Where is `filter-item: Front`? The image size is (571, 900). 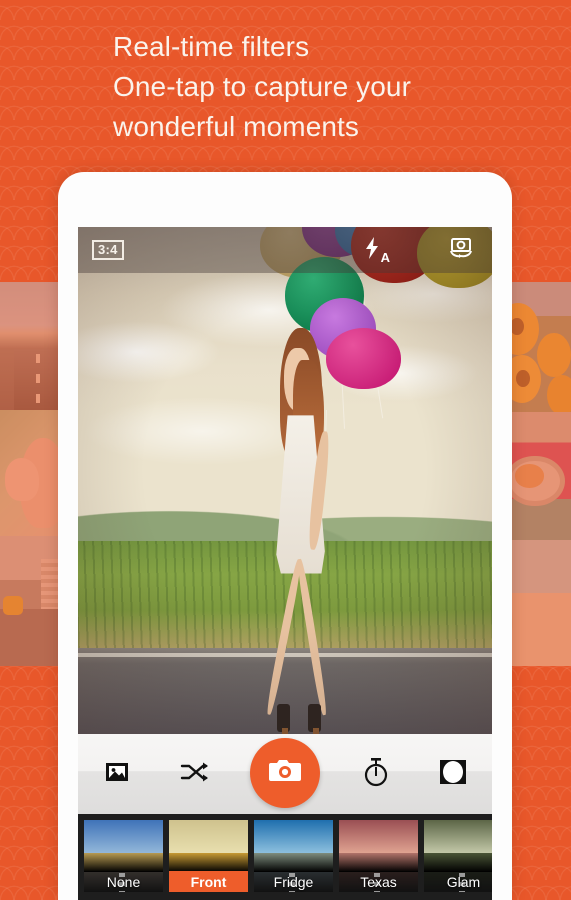
filter-item: Front is located at coordinates (208, 856).